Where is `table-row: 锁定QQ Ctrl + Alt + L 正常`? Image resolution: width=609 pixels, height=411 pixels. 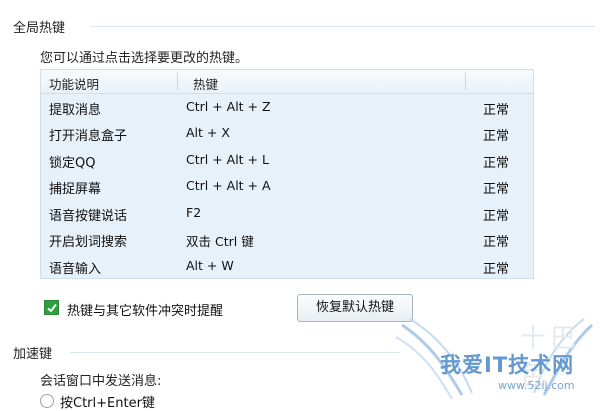 table-row: 锁定QQ Ctrl + Alt + L 正常 is located at coordinates (287, 160).